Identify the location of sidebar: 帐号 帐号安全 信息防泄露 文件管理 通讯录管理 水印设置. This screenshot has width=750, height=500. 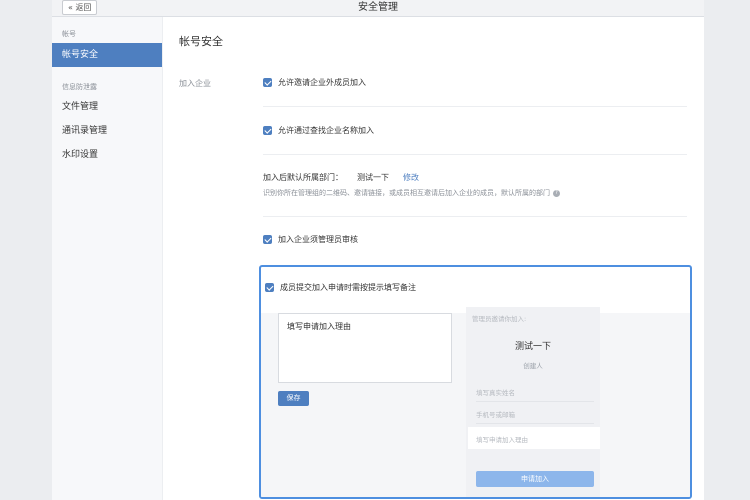
(107, 258).